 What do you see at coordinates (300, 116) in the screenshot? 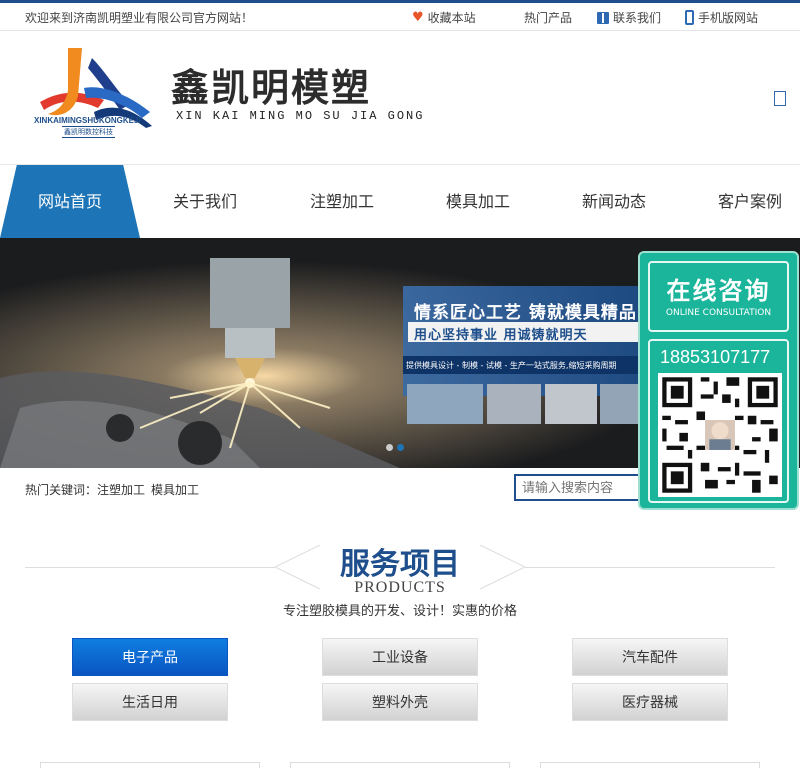
I see `brand-name-en: XIN KAI MING MO SU JIA GONG` at bounding box center [300, 116].